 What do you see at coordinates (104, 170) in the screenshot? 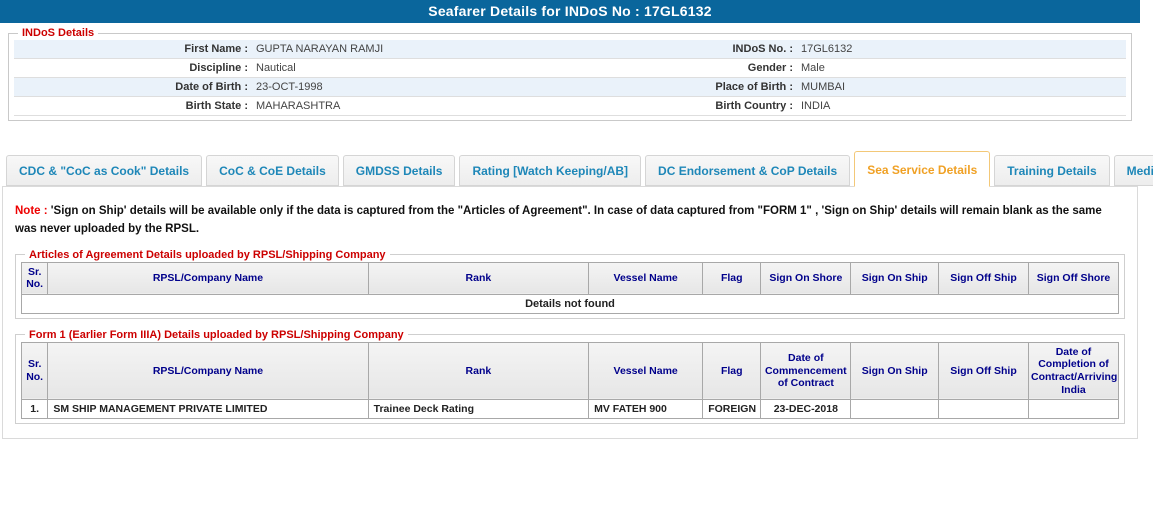
I see `tab-cdc-coc-as-cook: CDC & "CoC as Cook" Details` at bounding box center [104, 170].